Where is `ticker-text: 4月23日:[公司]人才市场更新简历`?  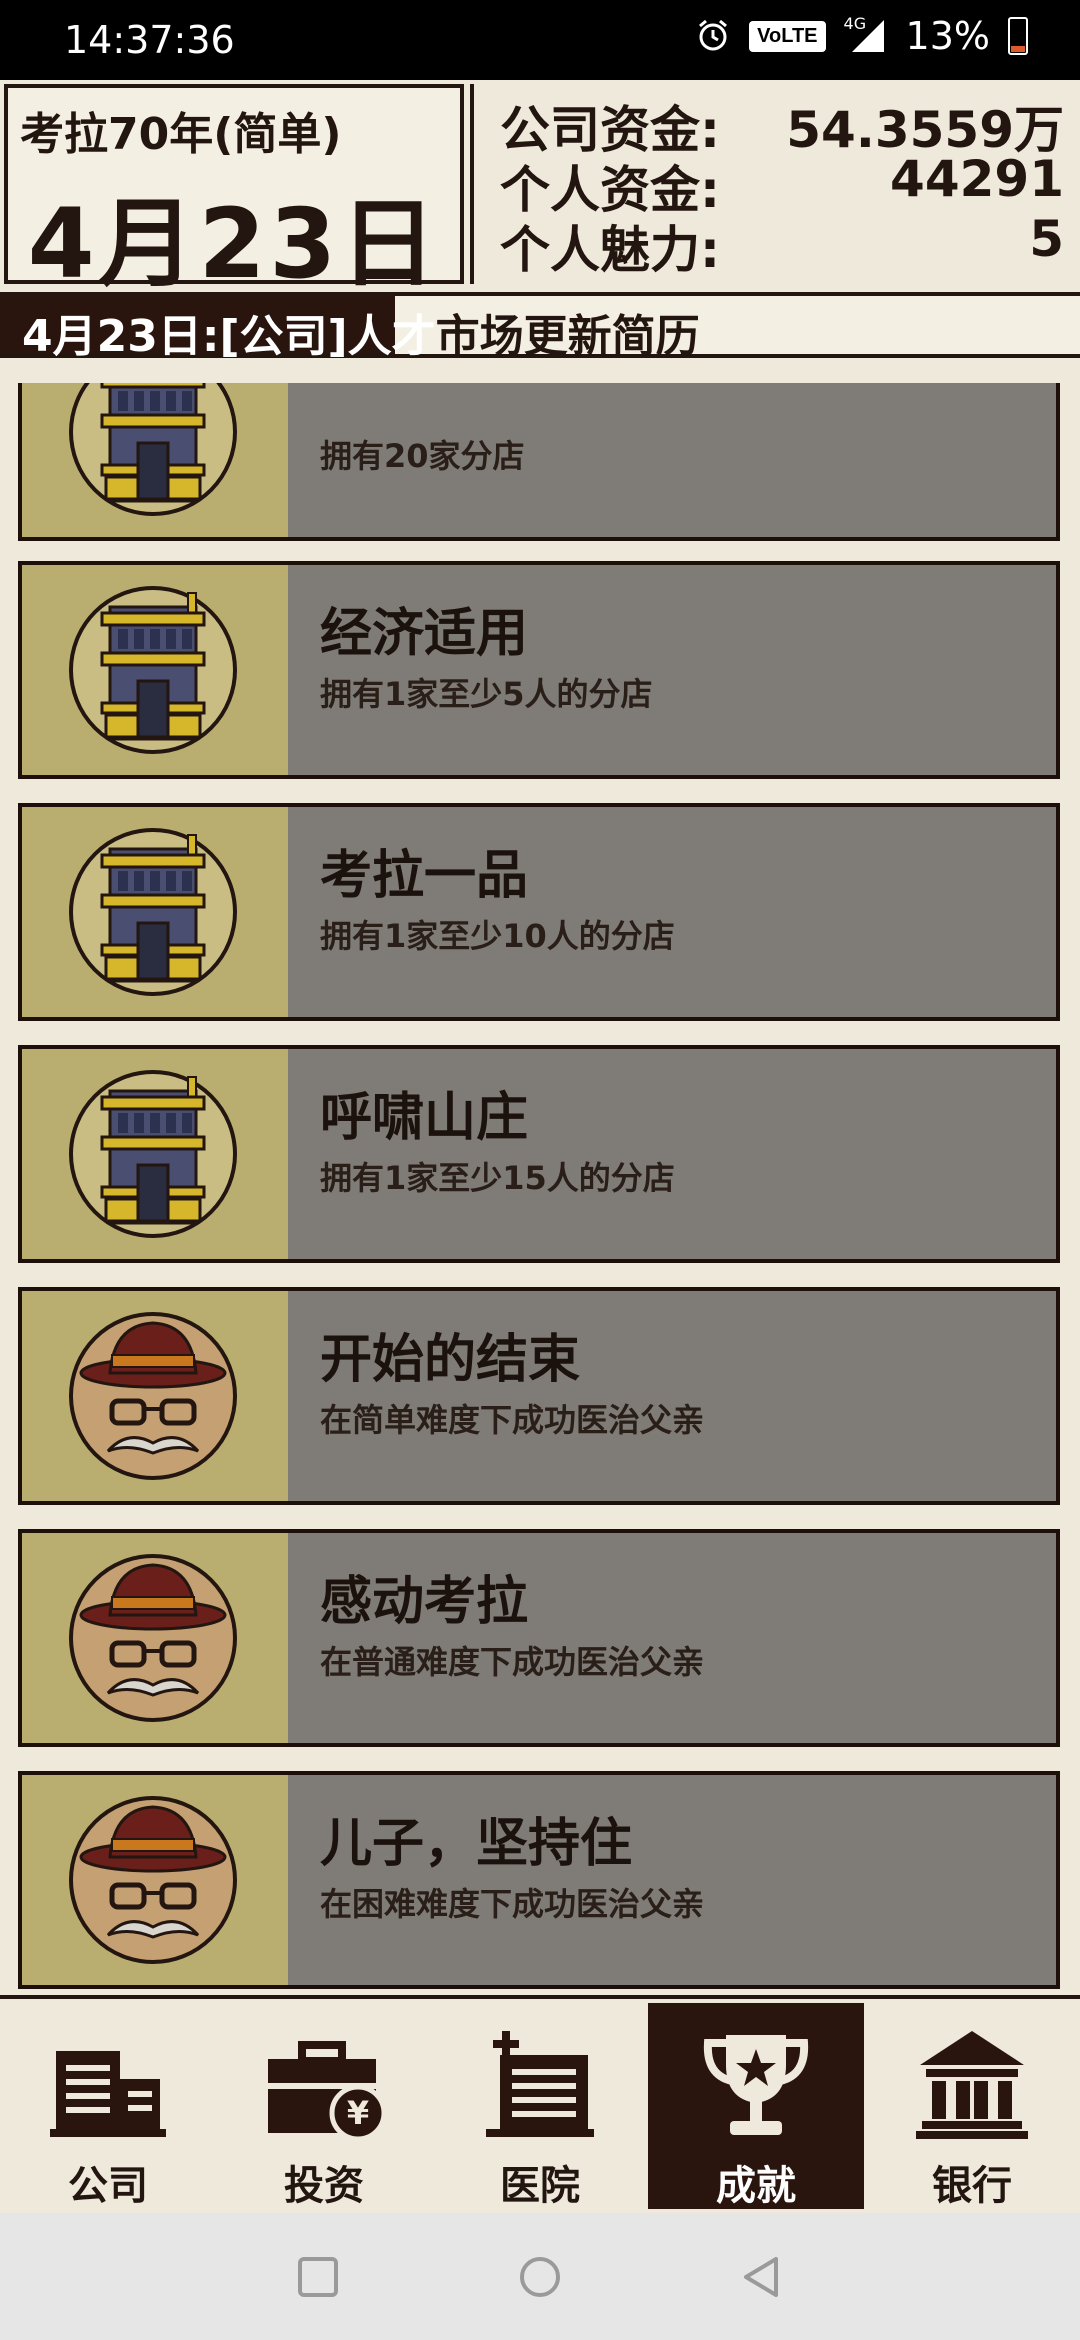
ticker-text: 4月23日:[公司]人才市场更新简历 is located at coordinates (361, 332).